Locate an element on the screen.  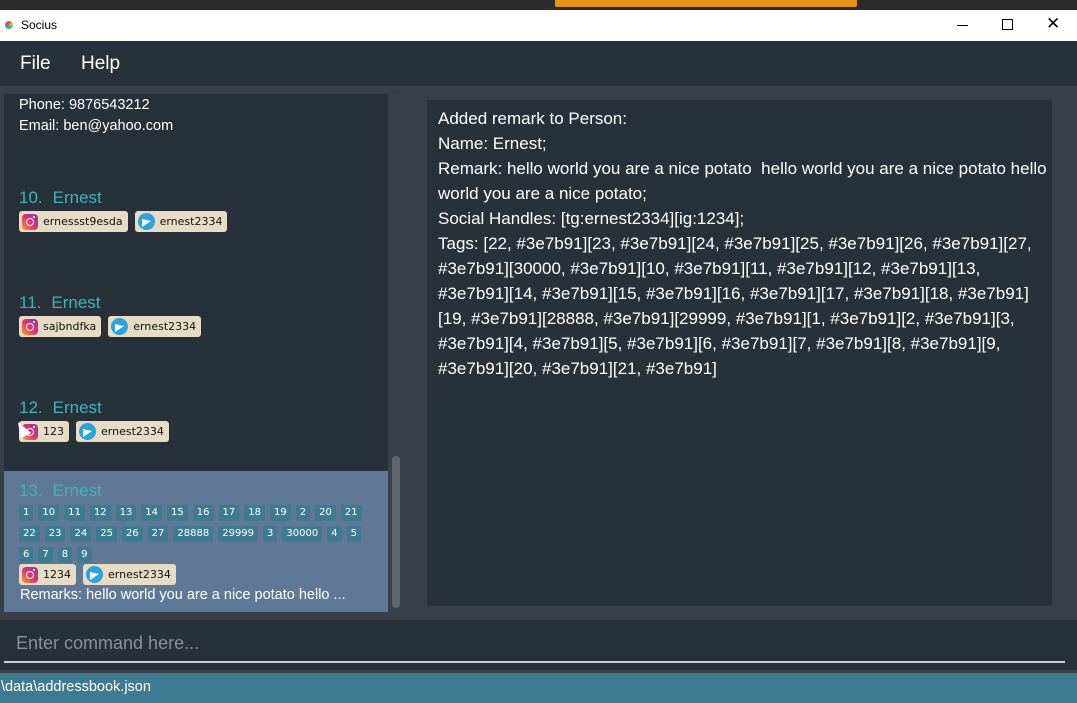
social-handles: ernessst9esda ernest2334 is located at coordinates (123, 221).